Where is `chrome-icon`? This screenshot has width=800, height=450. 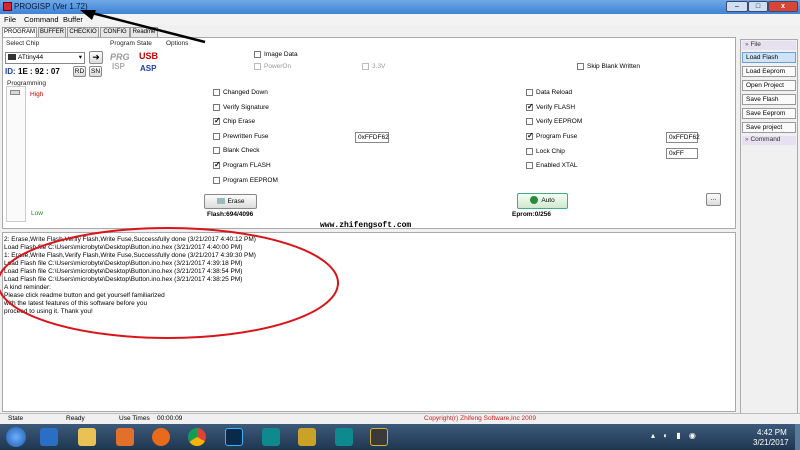 chrome-icon is located at coordinates (197, 437).